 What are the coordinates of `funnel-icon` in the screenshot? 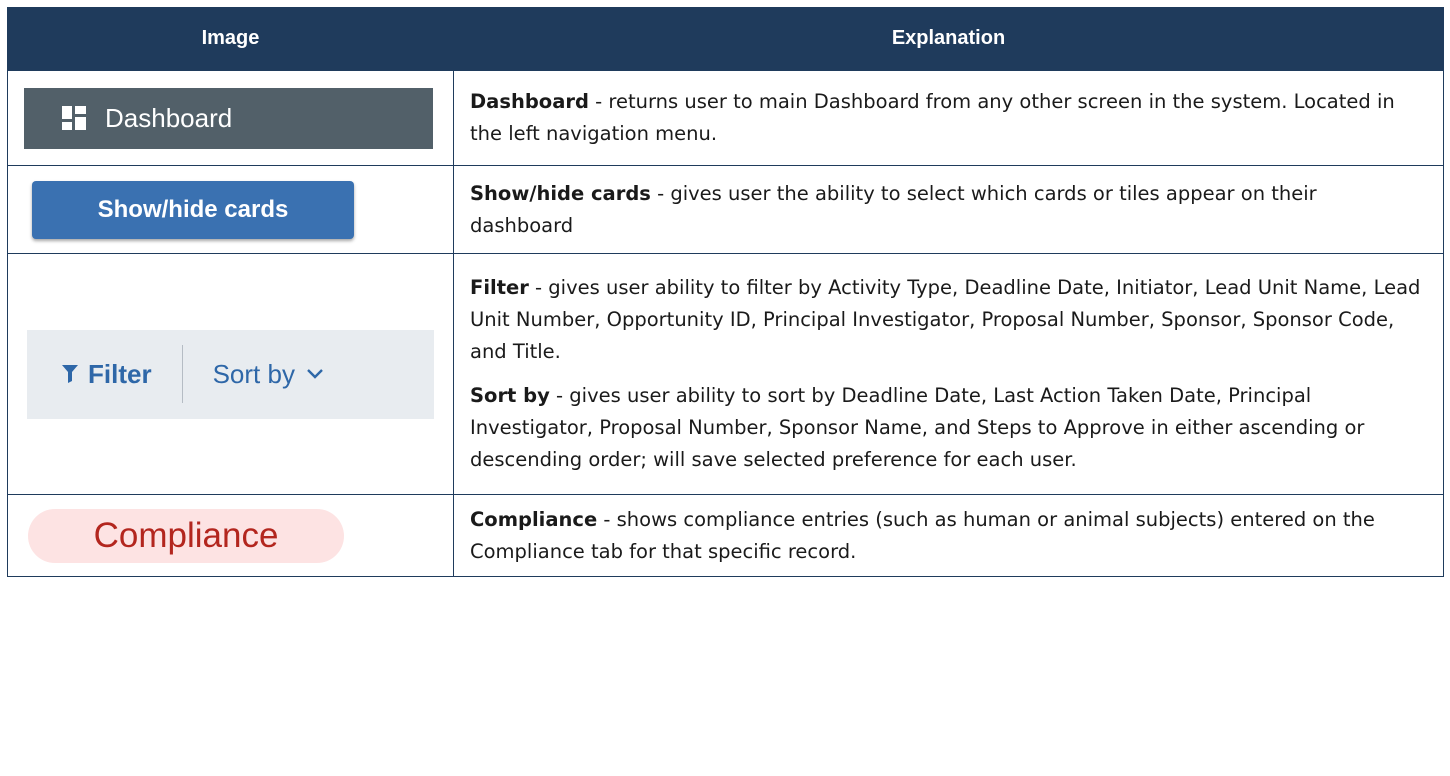 It's located at (70, 374).